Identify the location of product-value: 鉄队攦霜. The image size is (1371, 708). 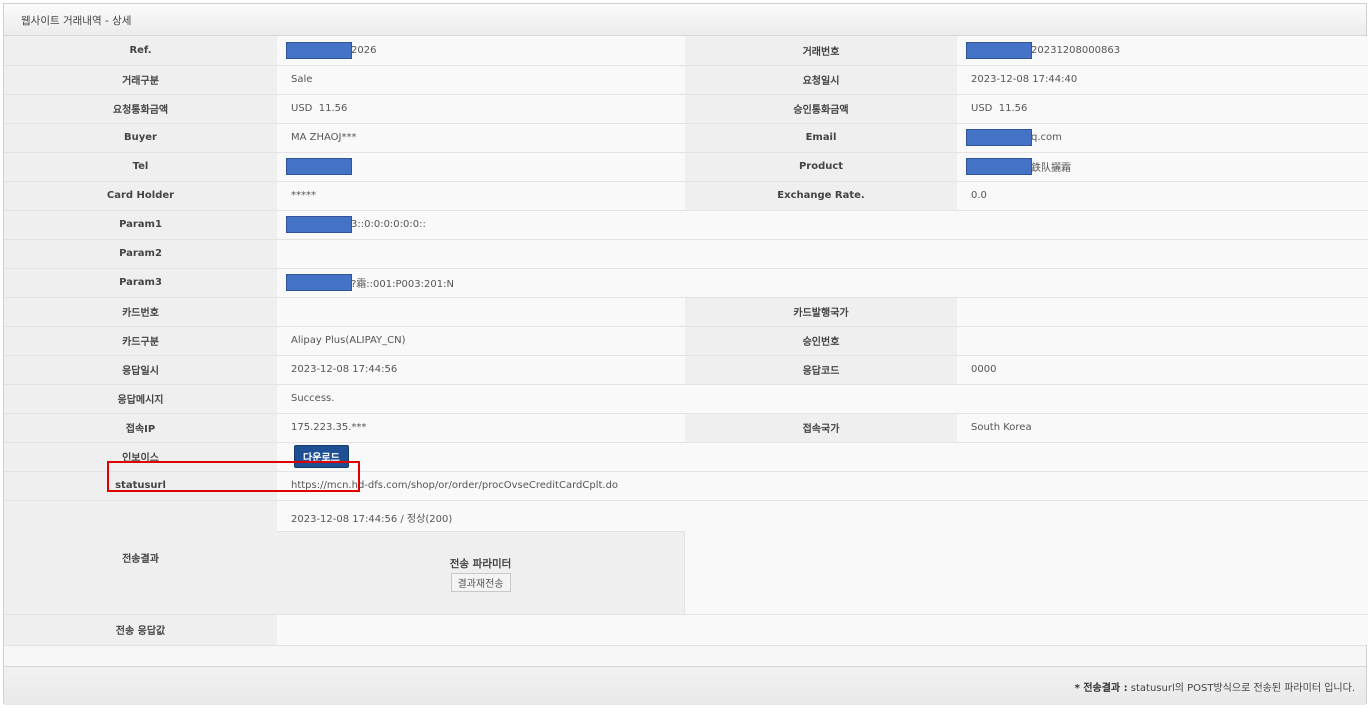
(1162, 167).